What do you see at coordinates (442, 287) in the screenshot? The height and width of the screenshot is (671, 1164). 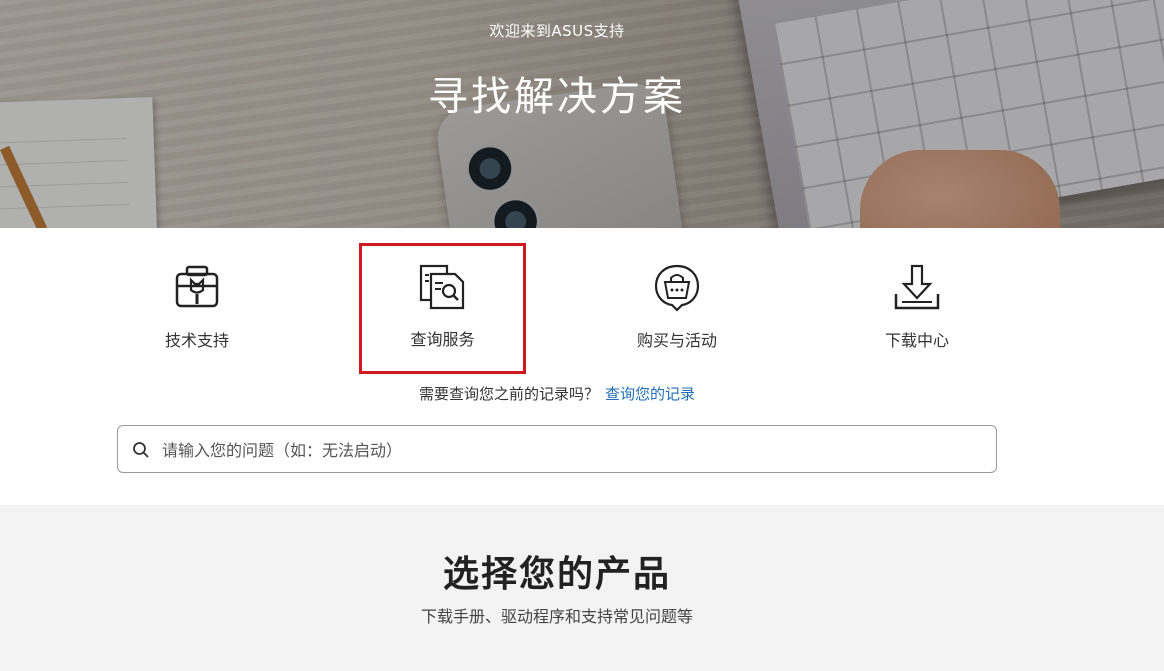 I see `inquiry-service-icon` at bounding box center [442, 287].